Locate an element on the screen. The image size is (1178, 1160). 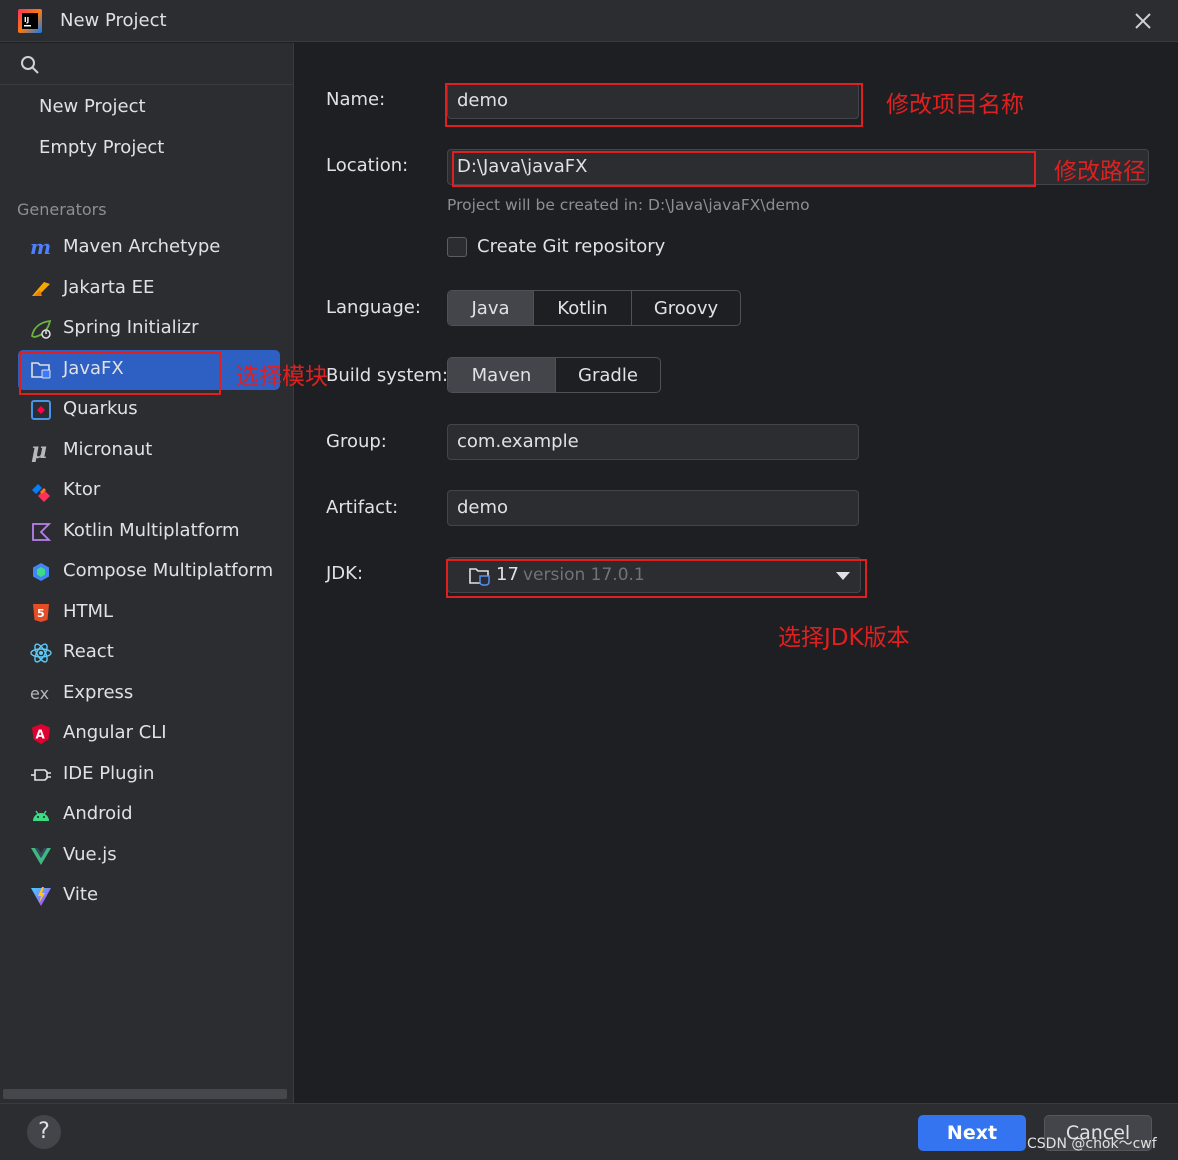
svg-text: ex is located at coordinates (39, 693).